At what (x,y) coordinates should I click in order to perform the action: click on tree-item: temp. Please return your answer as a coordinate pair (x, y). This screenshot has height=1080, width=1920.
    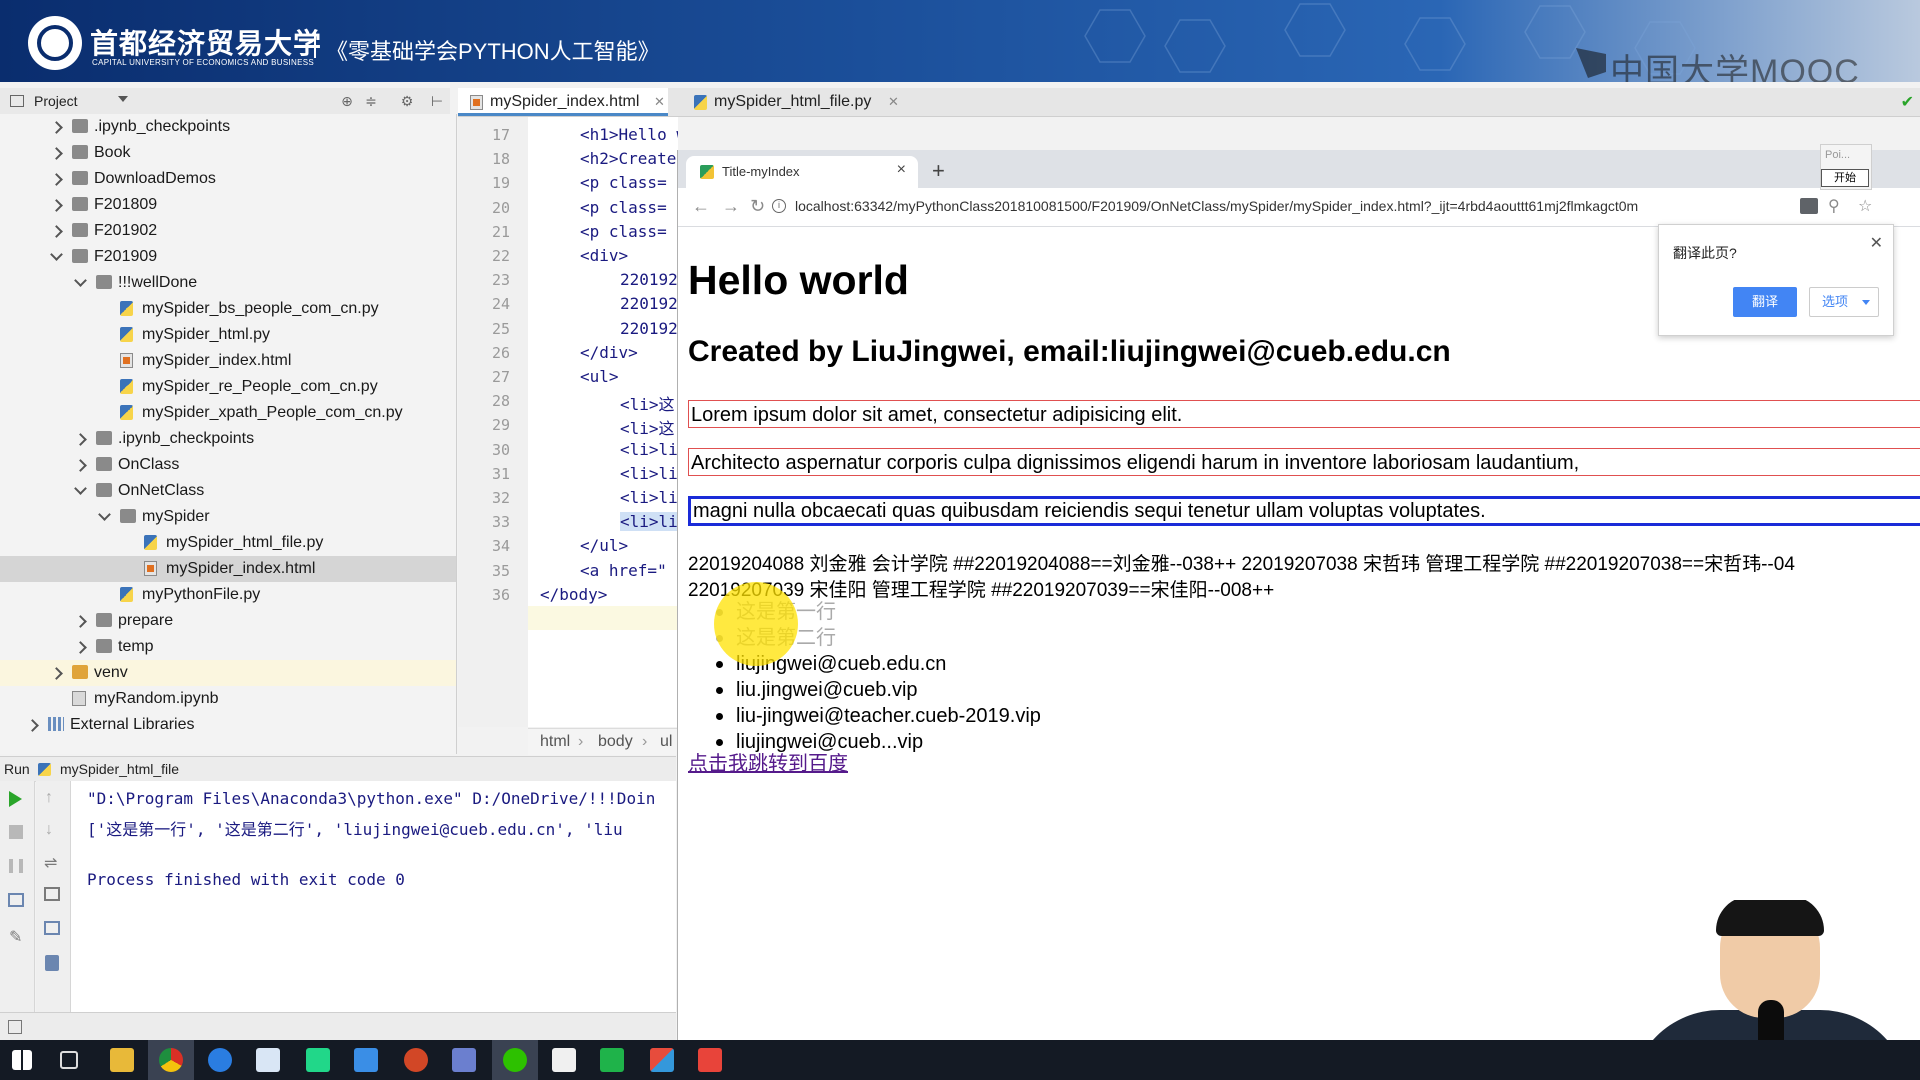
    Looking at the image, I should click on (228, 647).